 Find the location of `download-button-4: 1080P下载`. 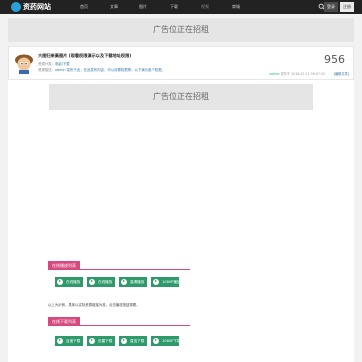

download-button-4: 1080P下载 is located at coordinates (166, 341).